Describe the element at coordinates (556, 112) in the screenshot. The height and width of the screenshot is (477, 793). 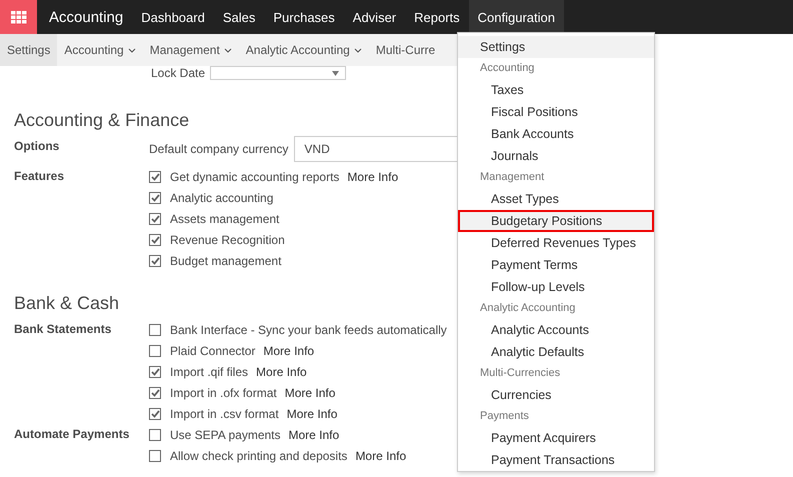
I see `menu-item: Fiscal Positions` at that location.